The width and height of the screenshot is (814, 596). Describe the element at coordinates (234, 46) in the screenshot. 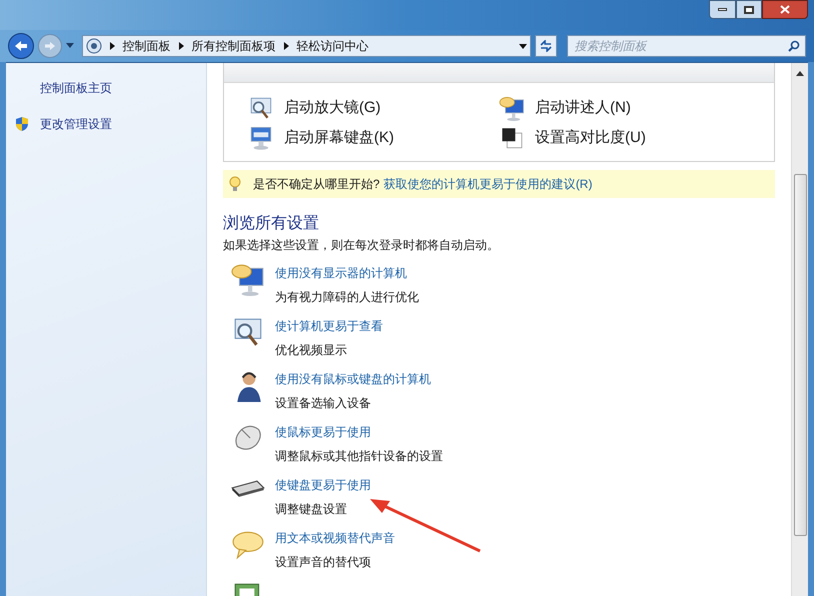

I see `breadcrumb-item: 所有控制面板项` at that location.